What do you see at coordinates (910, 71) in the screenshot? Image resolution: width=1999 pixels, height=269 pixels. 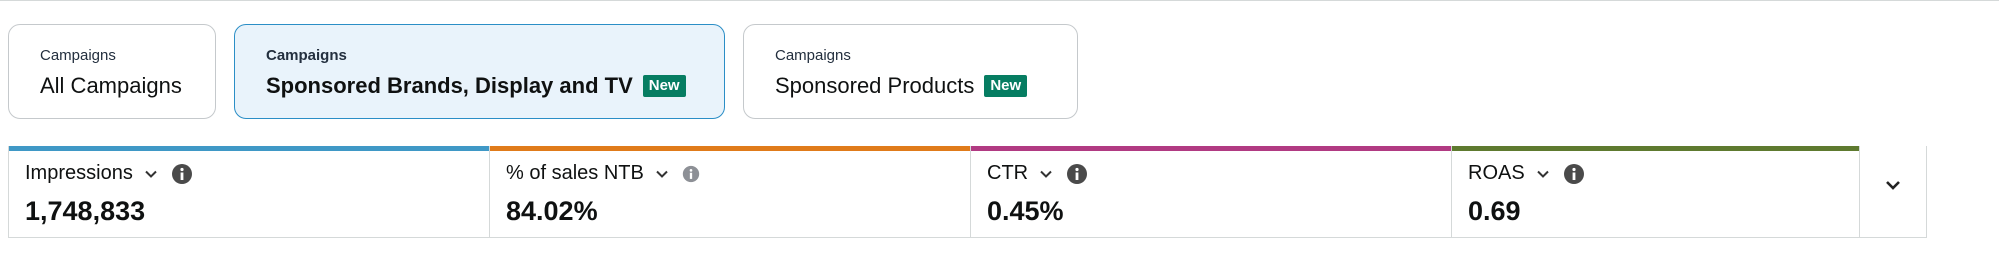 I see `tab-sponsored-products: Campaigns Sponsored Products New` at bounding box center [910, 71].